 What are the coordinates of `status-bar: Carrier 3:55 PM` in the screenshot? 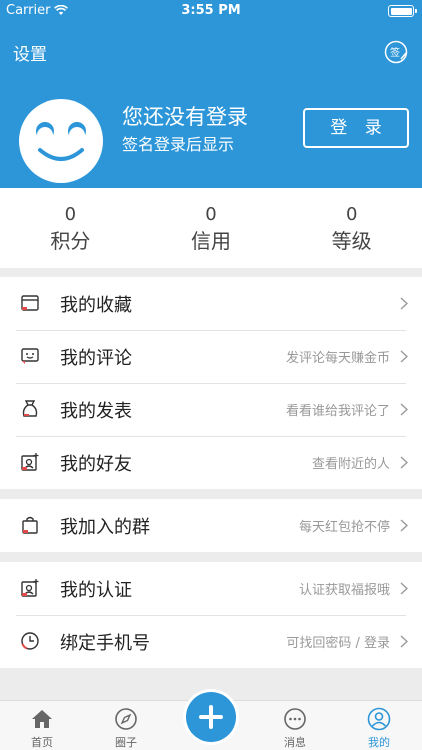 It's located at (211, 11).